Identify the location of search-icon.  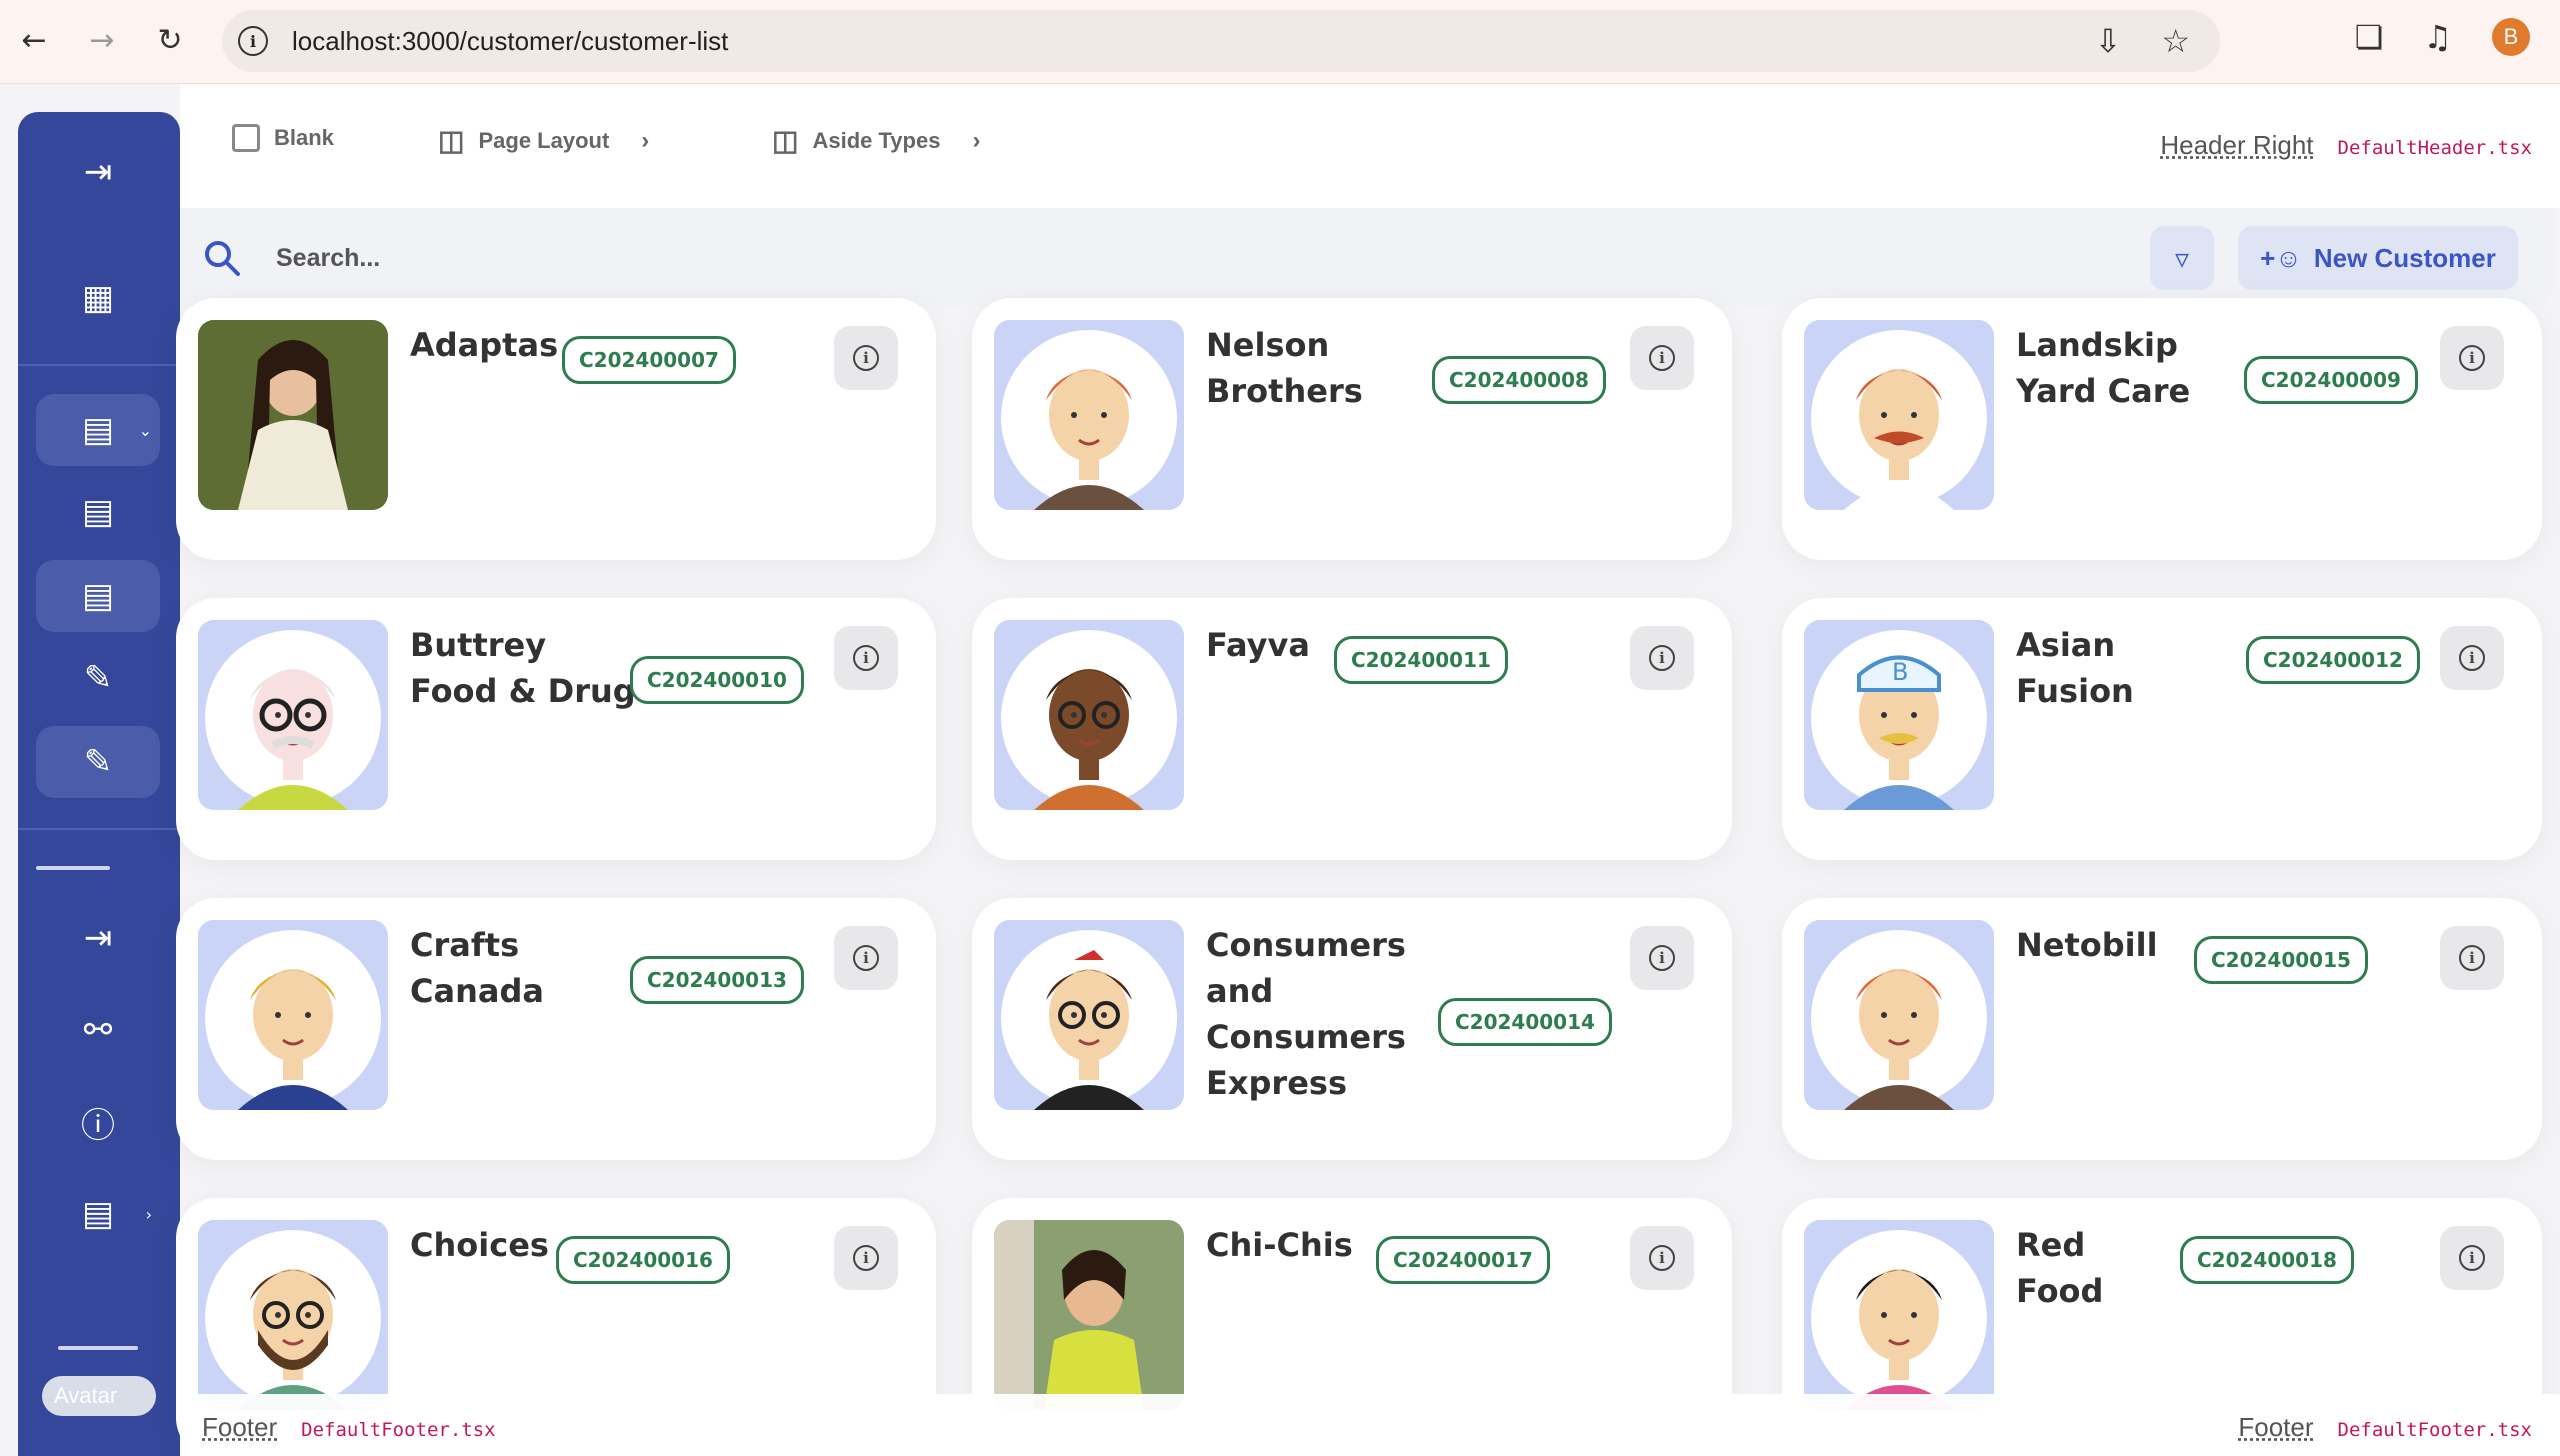
(222, 258).